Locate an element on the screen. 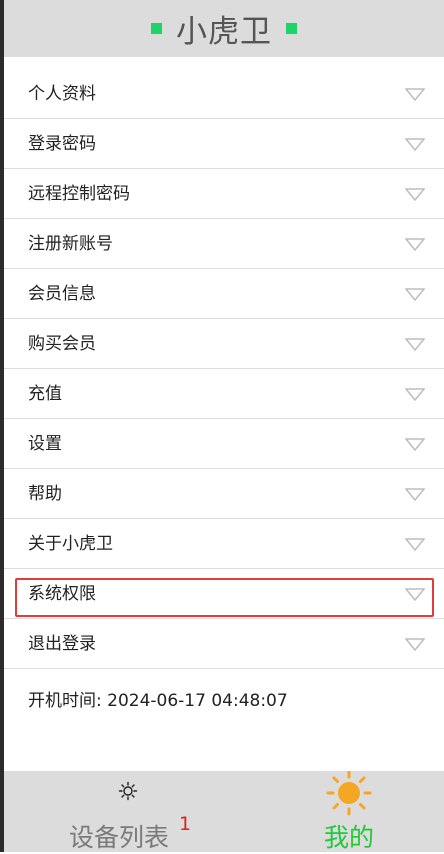 The height and width of the screenshot is (854, 444). page-title: 小虎卫 is located at coordinates (224, 32).